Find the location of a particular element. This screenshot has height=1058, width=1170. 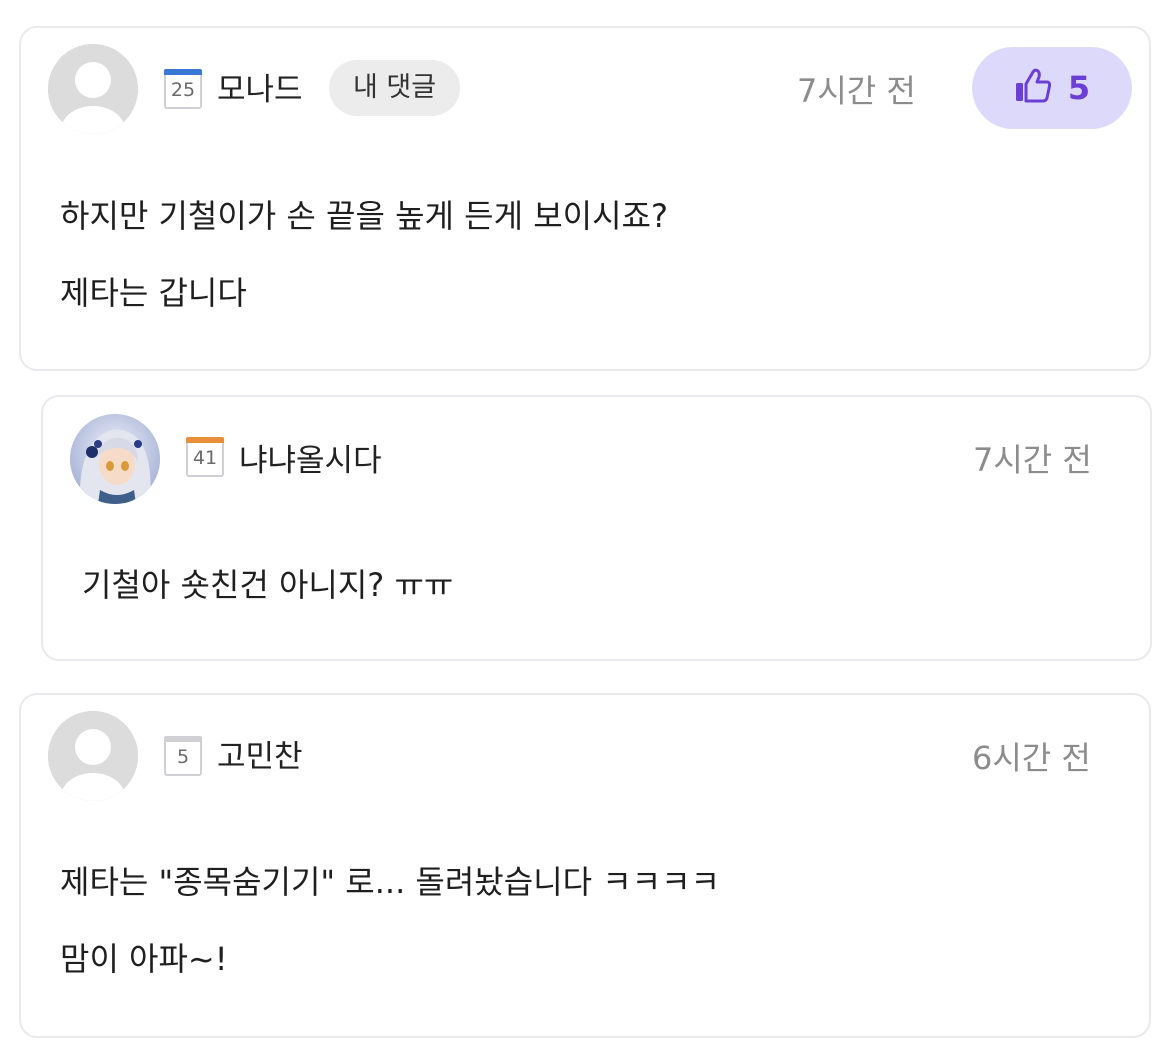

like-count: 5 is located at coordinates (1079, 88).